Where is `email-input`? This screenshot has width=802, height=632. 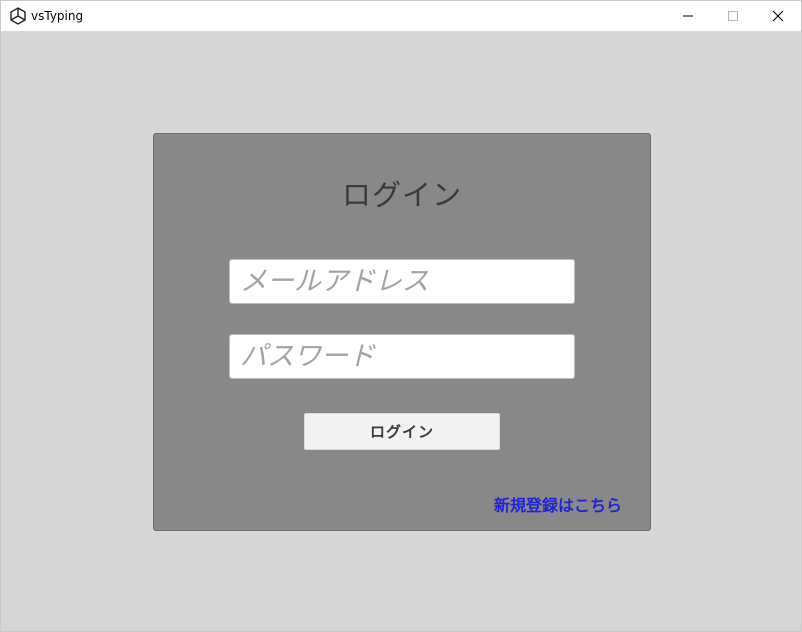 email-input is located at coordinates (402, 281).